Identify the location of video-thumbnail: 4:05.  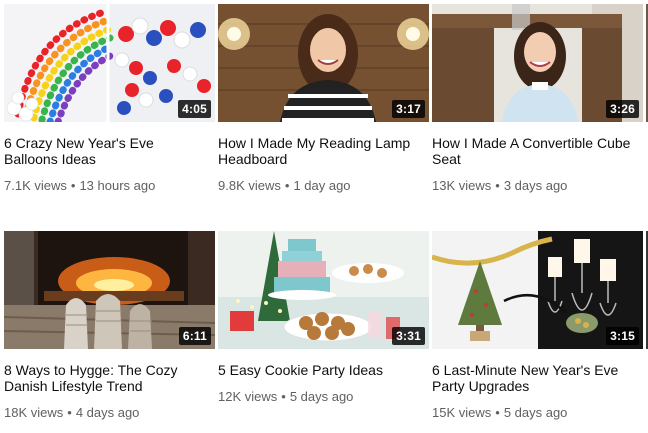
(109, 63).